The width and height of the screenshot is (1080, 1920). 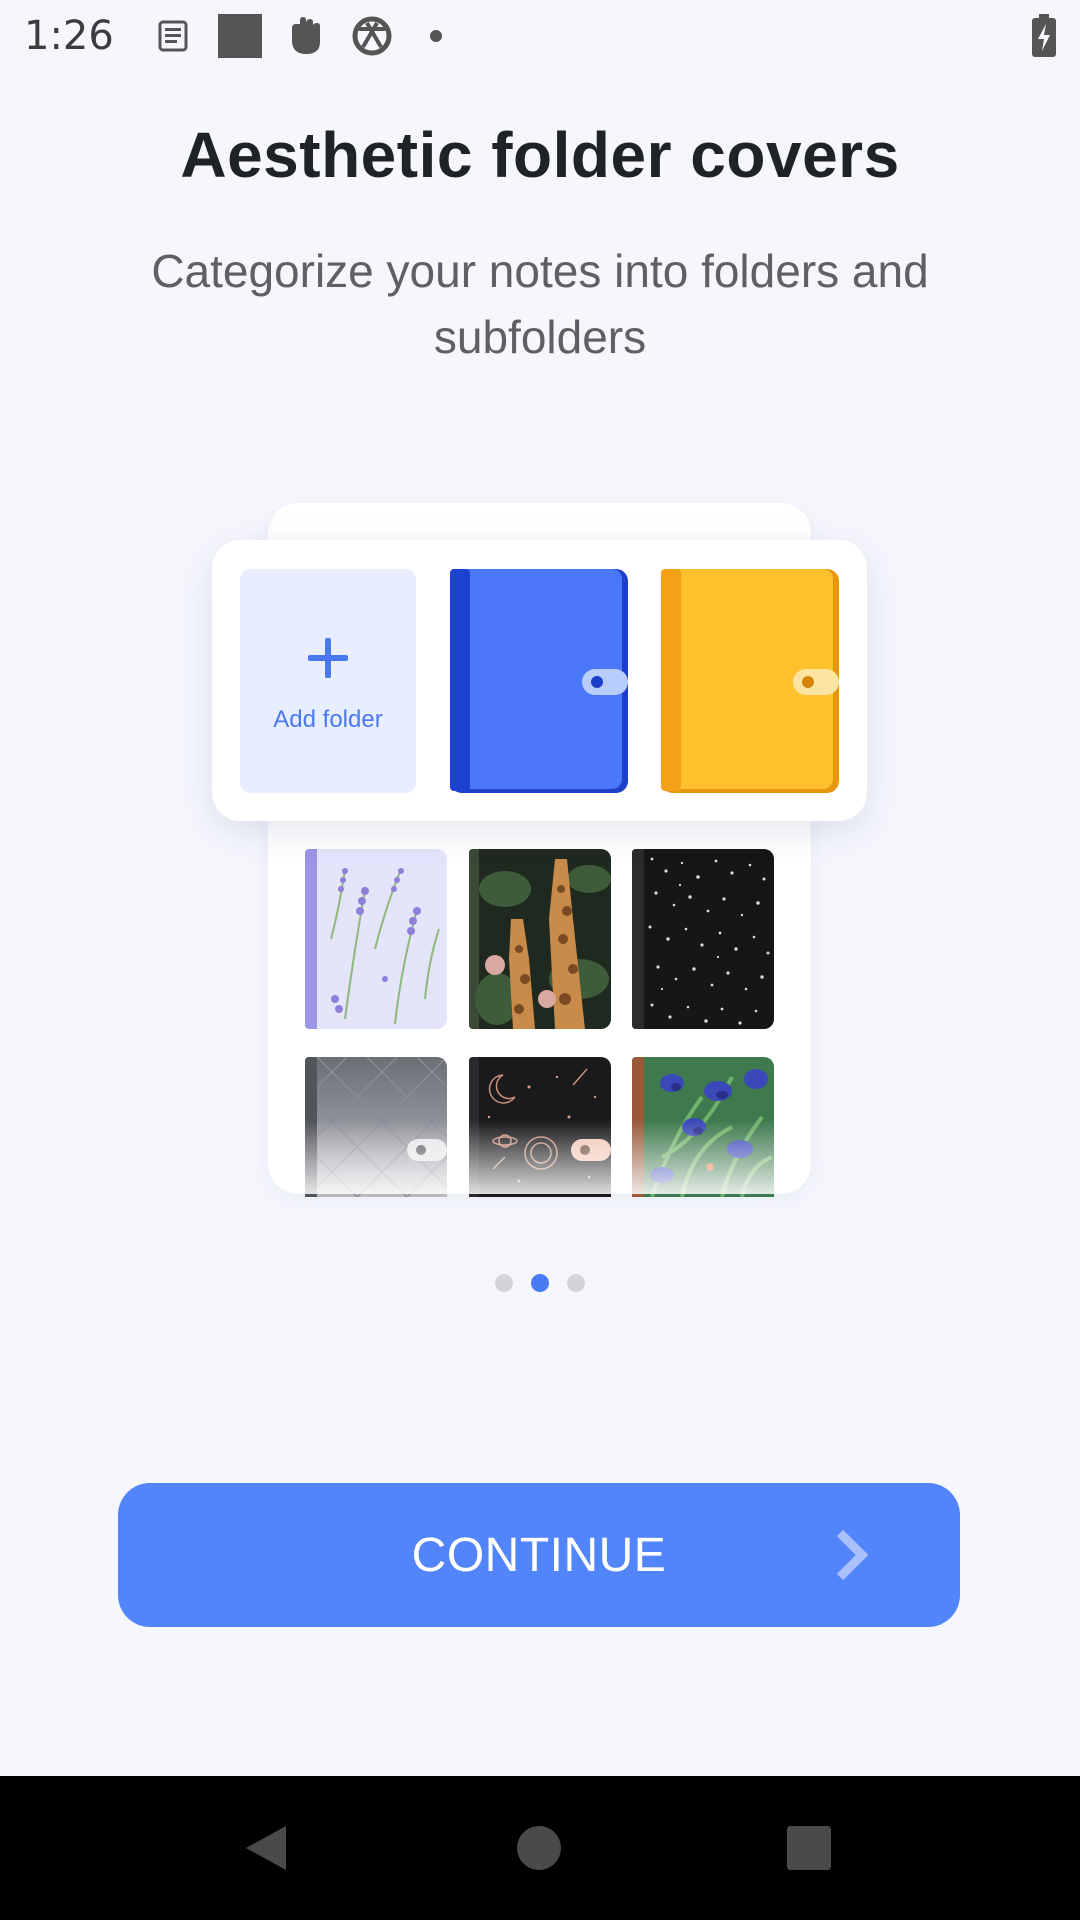 I want to click on status-time: 1:26, so click(x=69, y=36).